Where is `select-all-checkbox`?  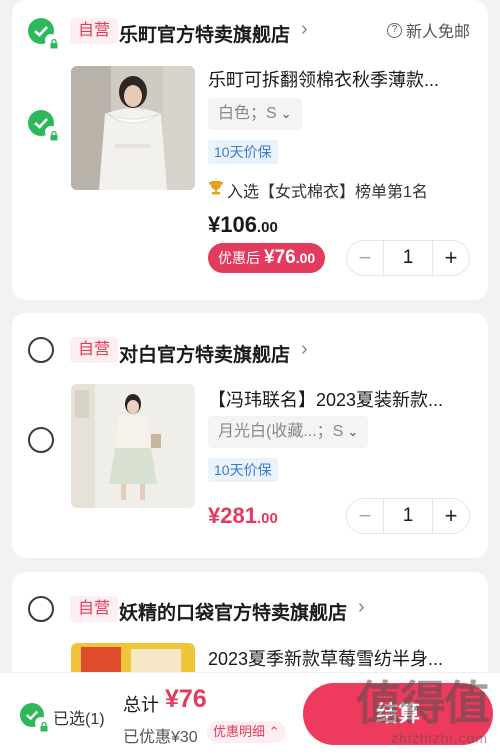 select-all-checkbox is located at coordinates (34, 717).